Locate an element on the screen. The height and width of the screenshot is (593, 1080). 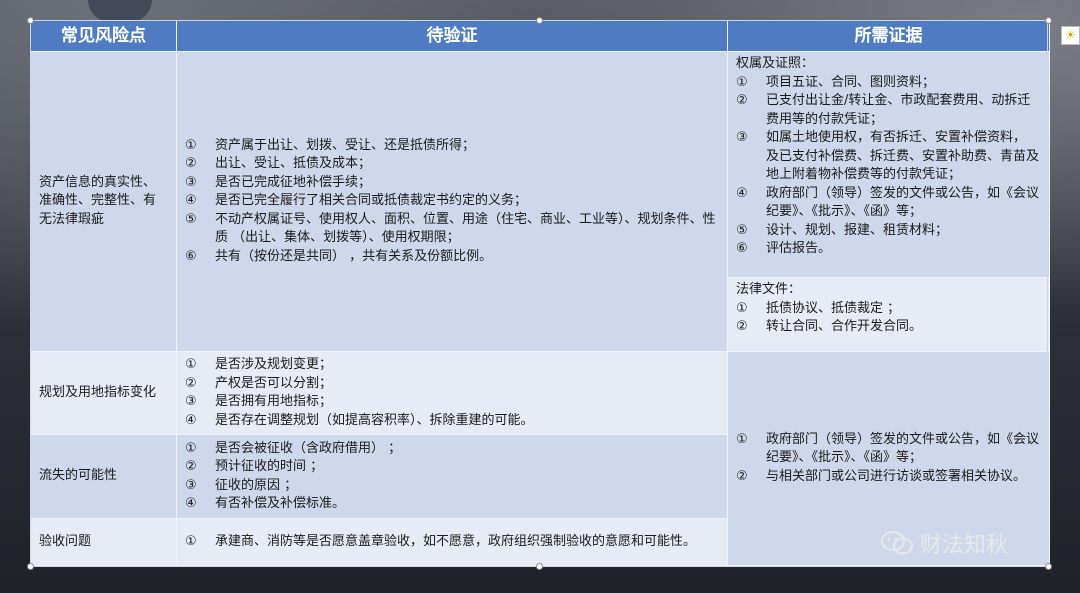
wechat-icon is located at coordinates (897, 543).